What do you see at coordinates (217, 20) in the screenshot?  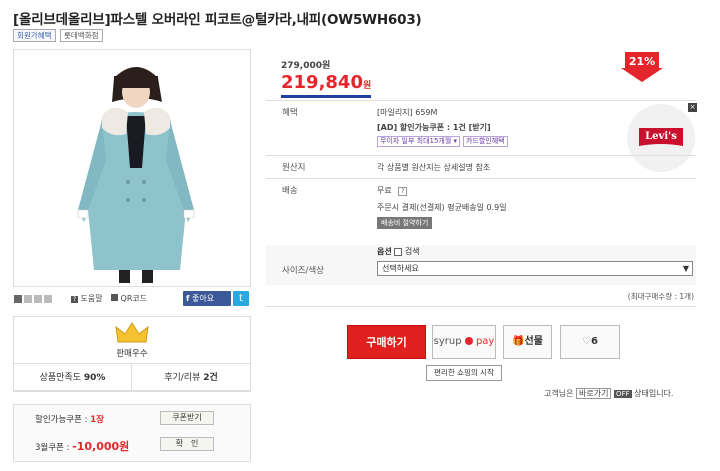 I see `product-title: [올리브데올리브]파스텔 오버라인 피코트@털카라,내피(OW5WH603)` at bounding box center [217, 20].